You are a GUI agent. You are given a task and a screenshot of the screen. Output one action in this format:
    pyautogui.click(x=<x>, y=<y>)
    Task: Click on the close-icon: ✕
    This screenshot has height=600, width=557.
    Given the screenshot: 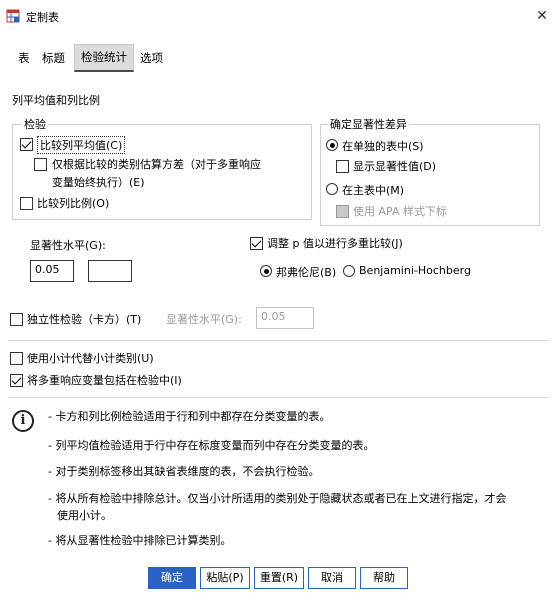 What is the action you would take?
    pyautogui.click(x=542, y=16)
    